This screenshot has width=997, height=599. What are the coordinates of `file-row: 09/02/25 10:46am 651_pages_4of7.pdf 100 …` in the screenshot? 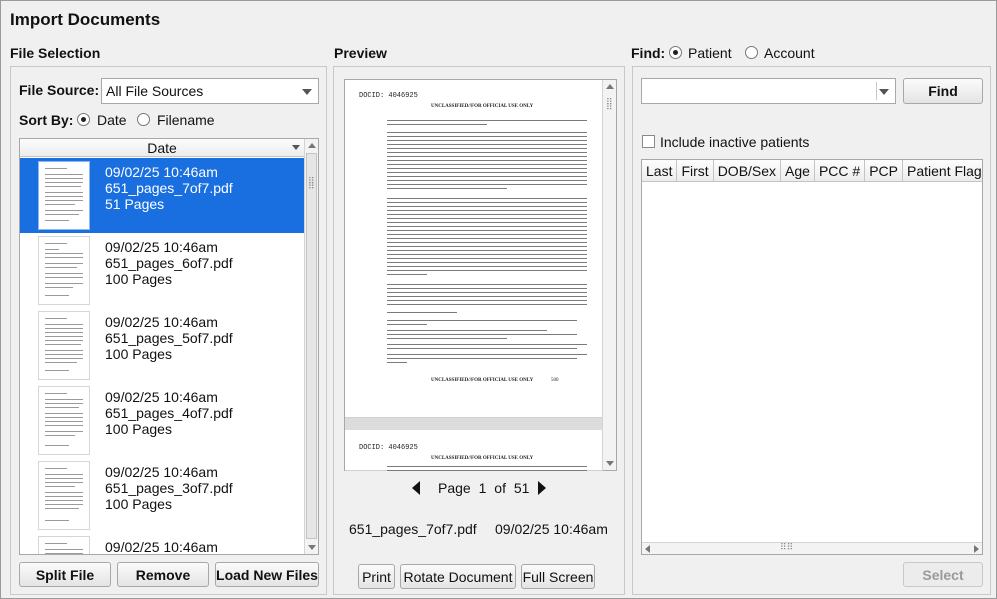 It's located at (162, 420).